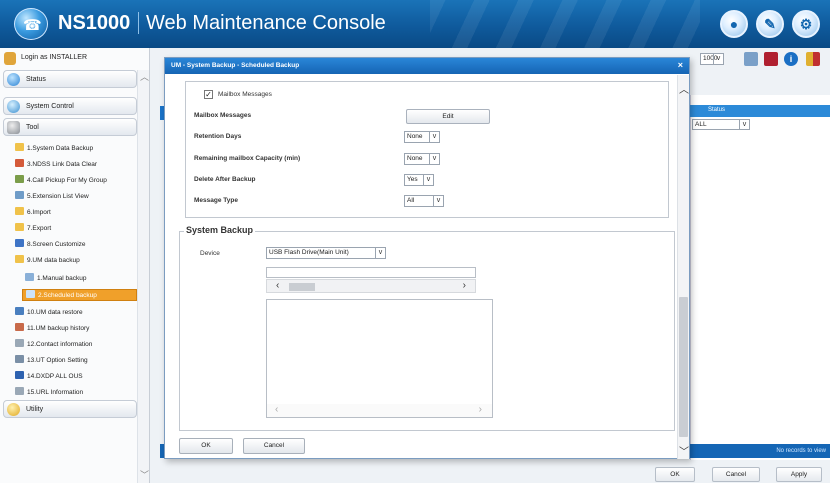 This screenshot has width=830, height=483. What do you see at coordinates (371, 286) in the screenshot?
I see `path-horizontal-scrollbar: ‹ ›` at bounding box center [371, 286].